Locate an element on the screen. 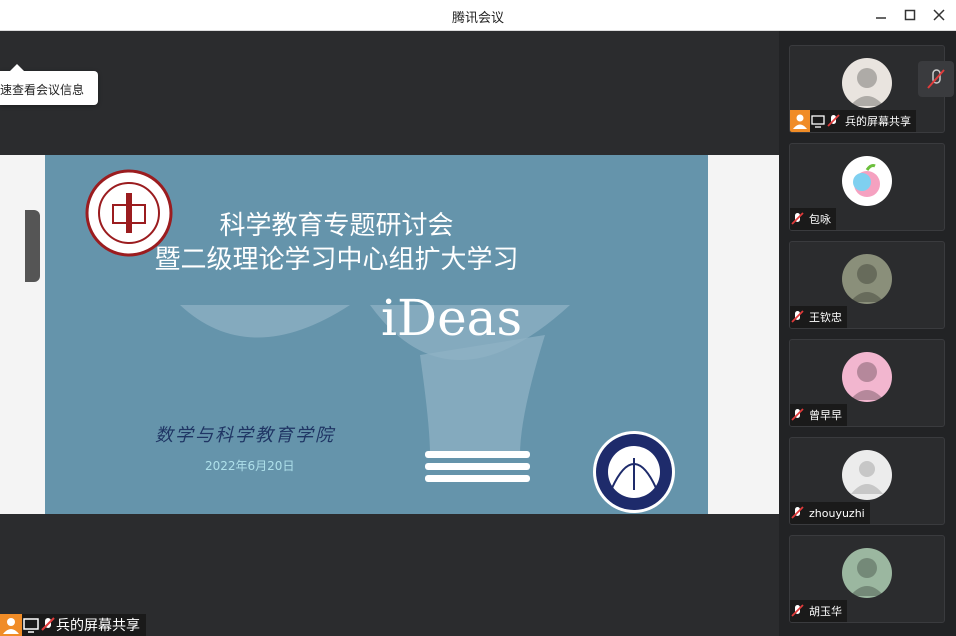 Image resolution: width=956 pixels, height=636 pixels. participant-label: zhouyuzhi is located at coordinates (830, 513).